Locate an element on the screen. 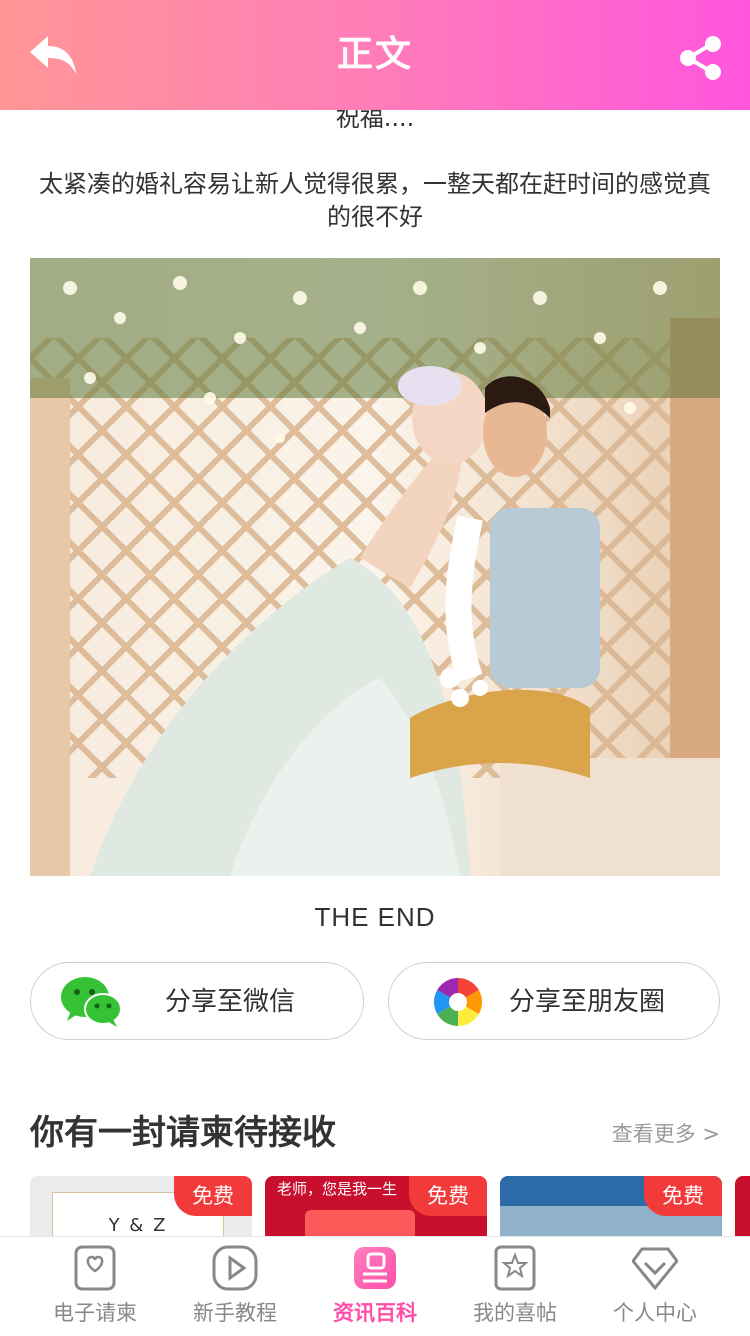 The image size is (750, 1336). tab-invitations: 电子请柬 is located at coordinates (95, 1286).